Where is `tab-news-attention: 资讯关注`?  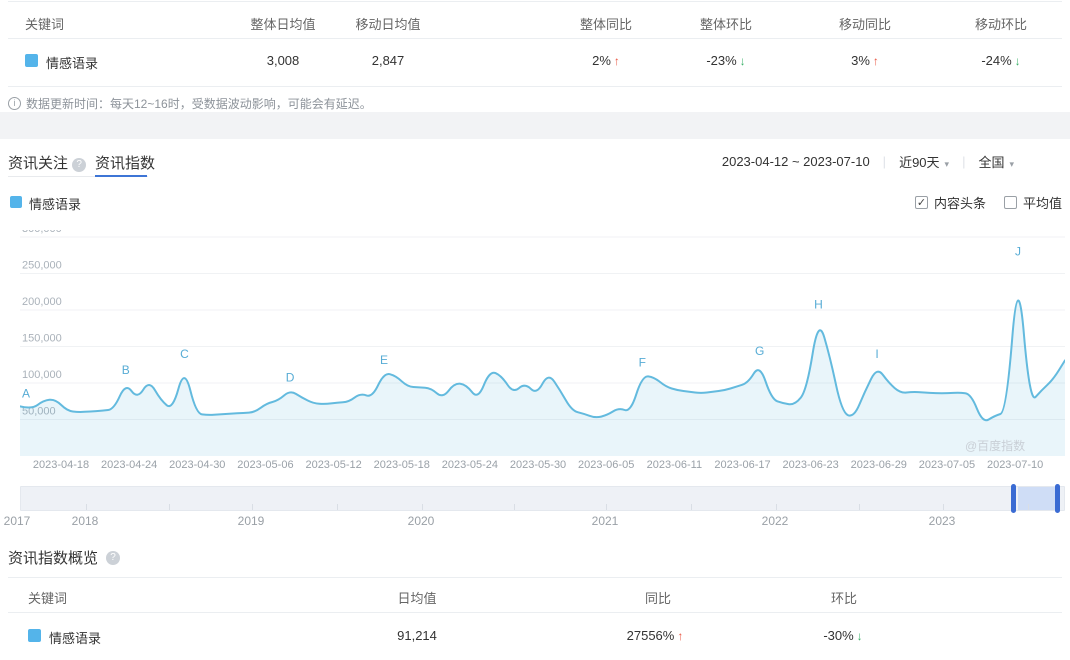
tab-news-attention: 资讯关注 is located at coordinates (47, 162).